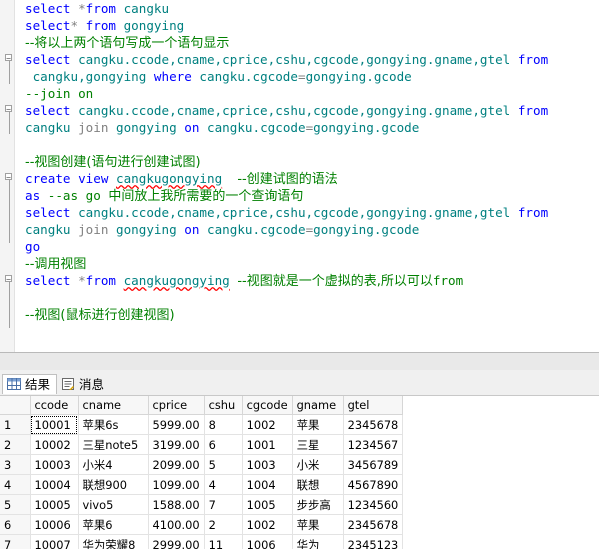 Image resolution: width=599 pixels, height=549 pixels. I want to click on cell-cprice: 4100.00, so click(176, 524).